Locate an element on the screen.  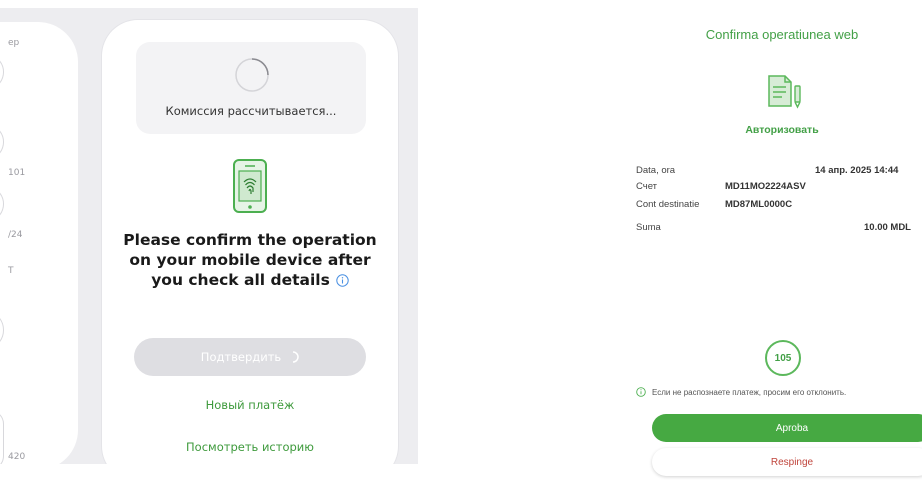
approve-button: Aproba is located at coordinates (787, 428).